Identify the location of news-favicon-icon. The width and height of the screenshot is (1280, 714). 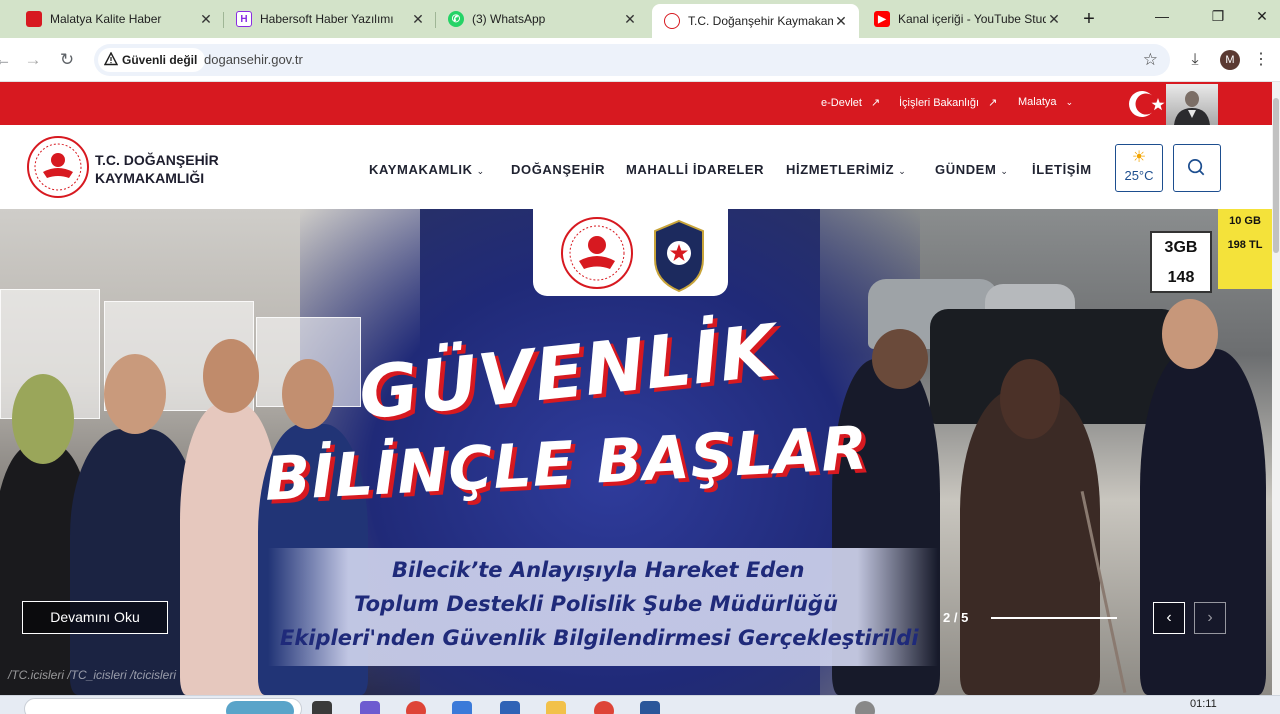
(34, 19).